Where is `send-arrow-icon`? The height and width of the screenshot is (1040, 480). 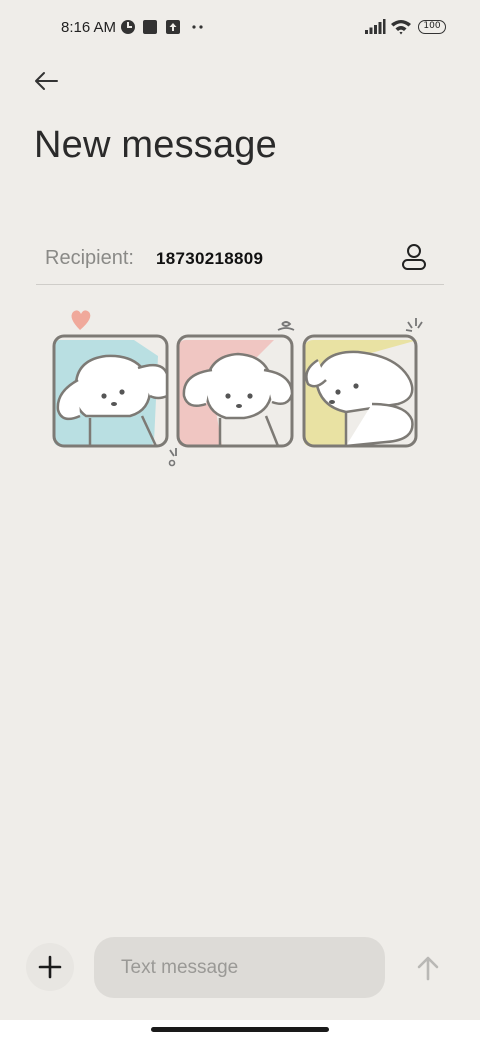 send-arrow-icon is located at coordinates (428, 968).